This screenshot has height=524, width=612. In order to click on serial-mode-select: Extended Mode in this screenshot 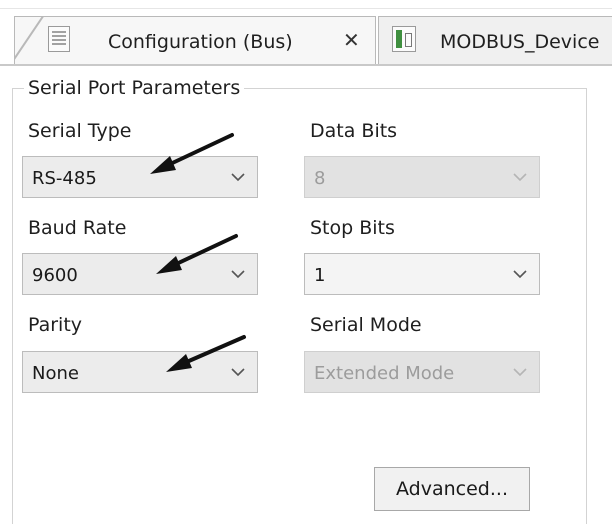, I will do `click(422, 372)`.